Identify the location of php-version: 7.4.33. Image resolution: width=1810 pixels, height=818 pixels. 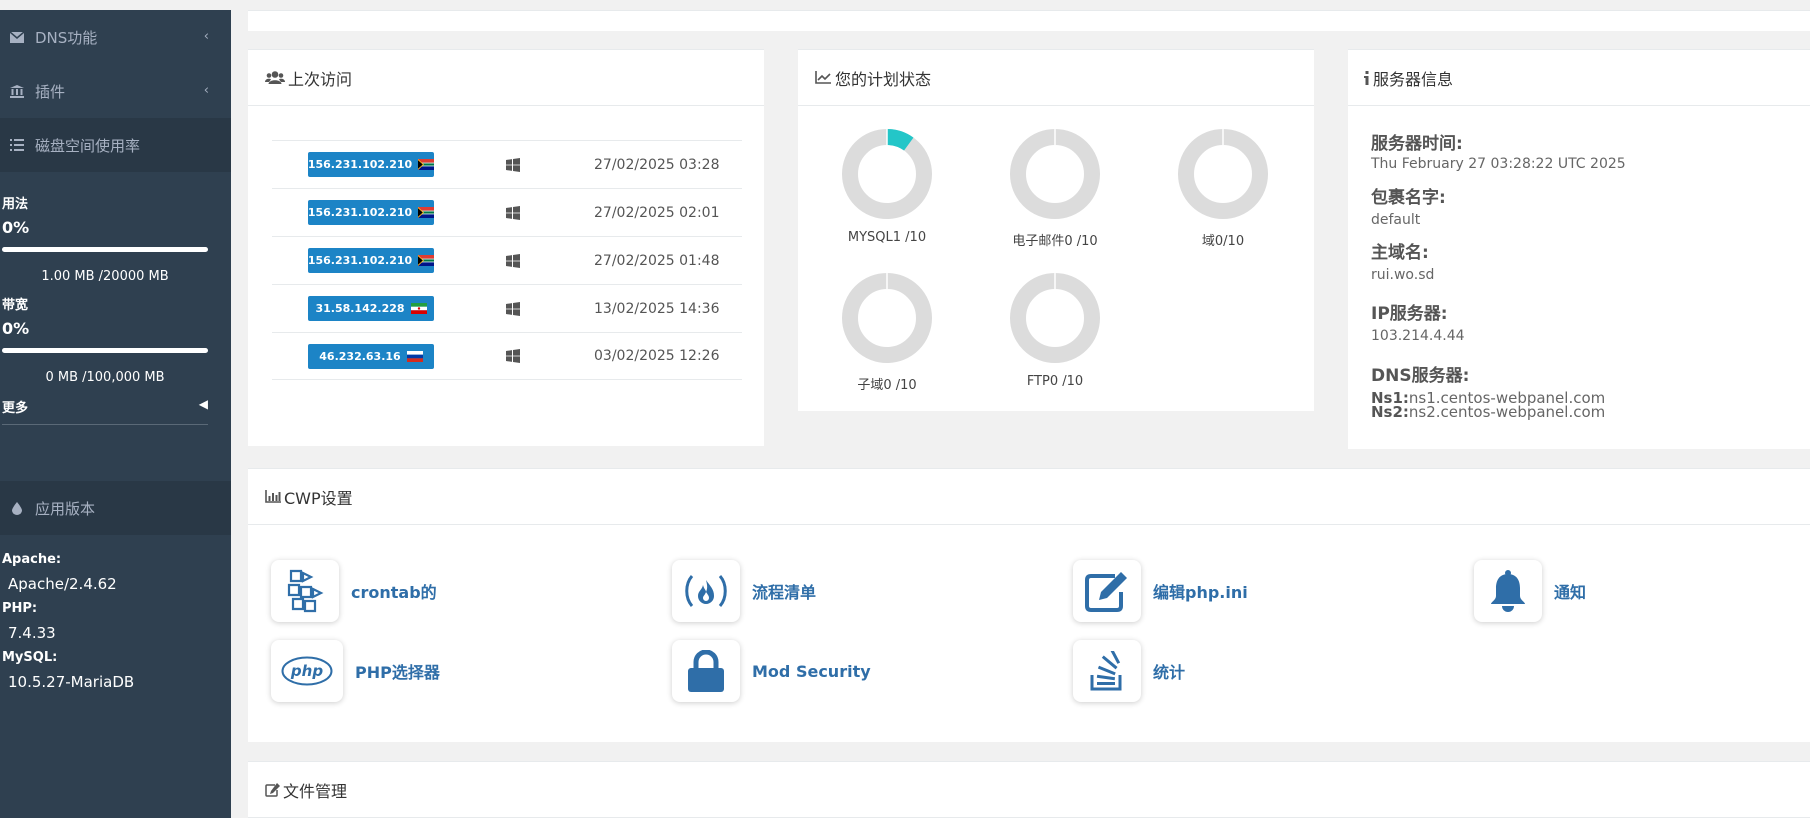
(32, 633).